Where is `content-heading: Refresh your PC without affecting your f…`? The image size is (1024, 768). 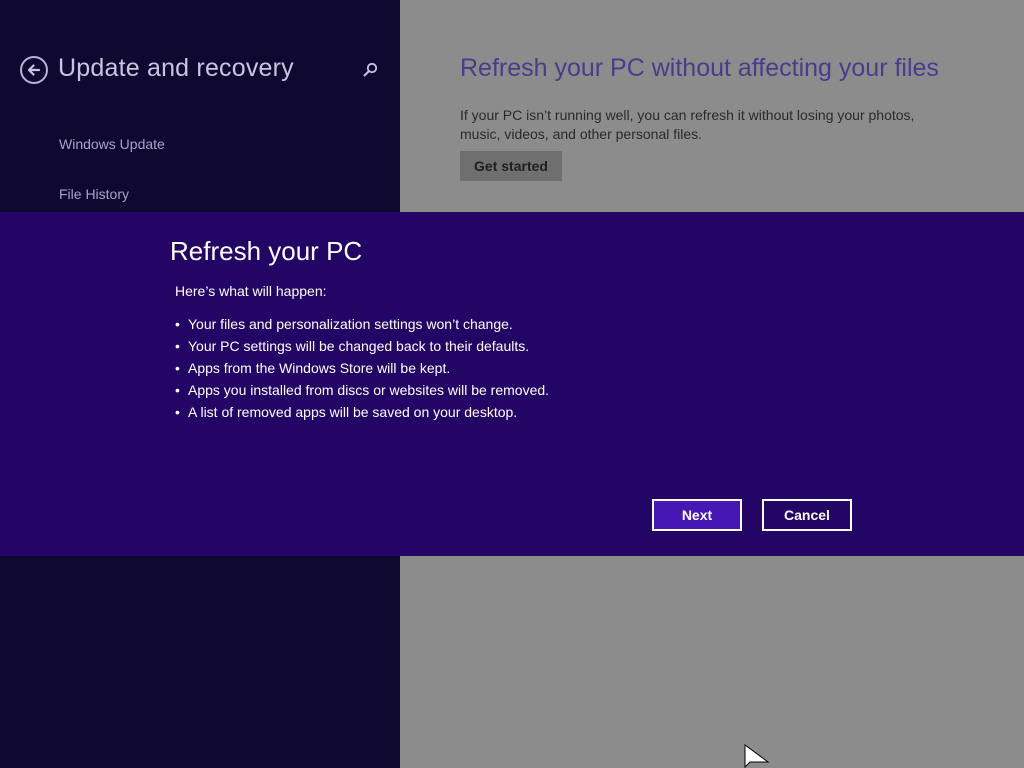 content-heading: Refresh your PC without affecting your f… is located at coordinates (699, 68).